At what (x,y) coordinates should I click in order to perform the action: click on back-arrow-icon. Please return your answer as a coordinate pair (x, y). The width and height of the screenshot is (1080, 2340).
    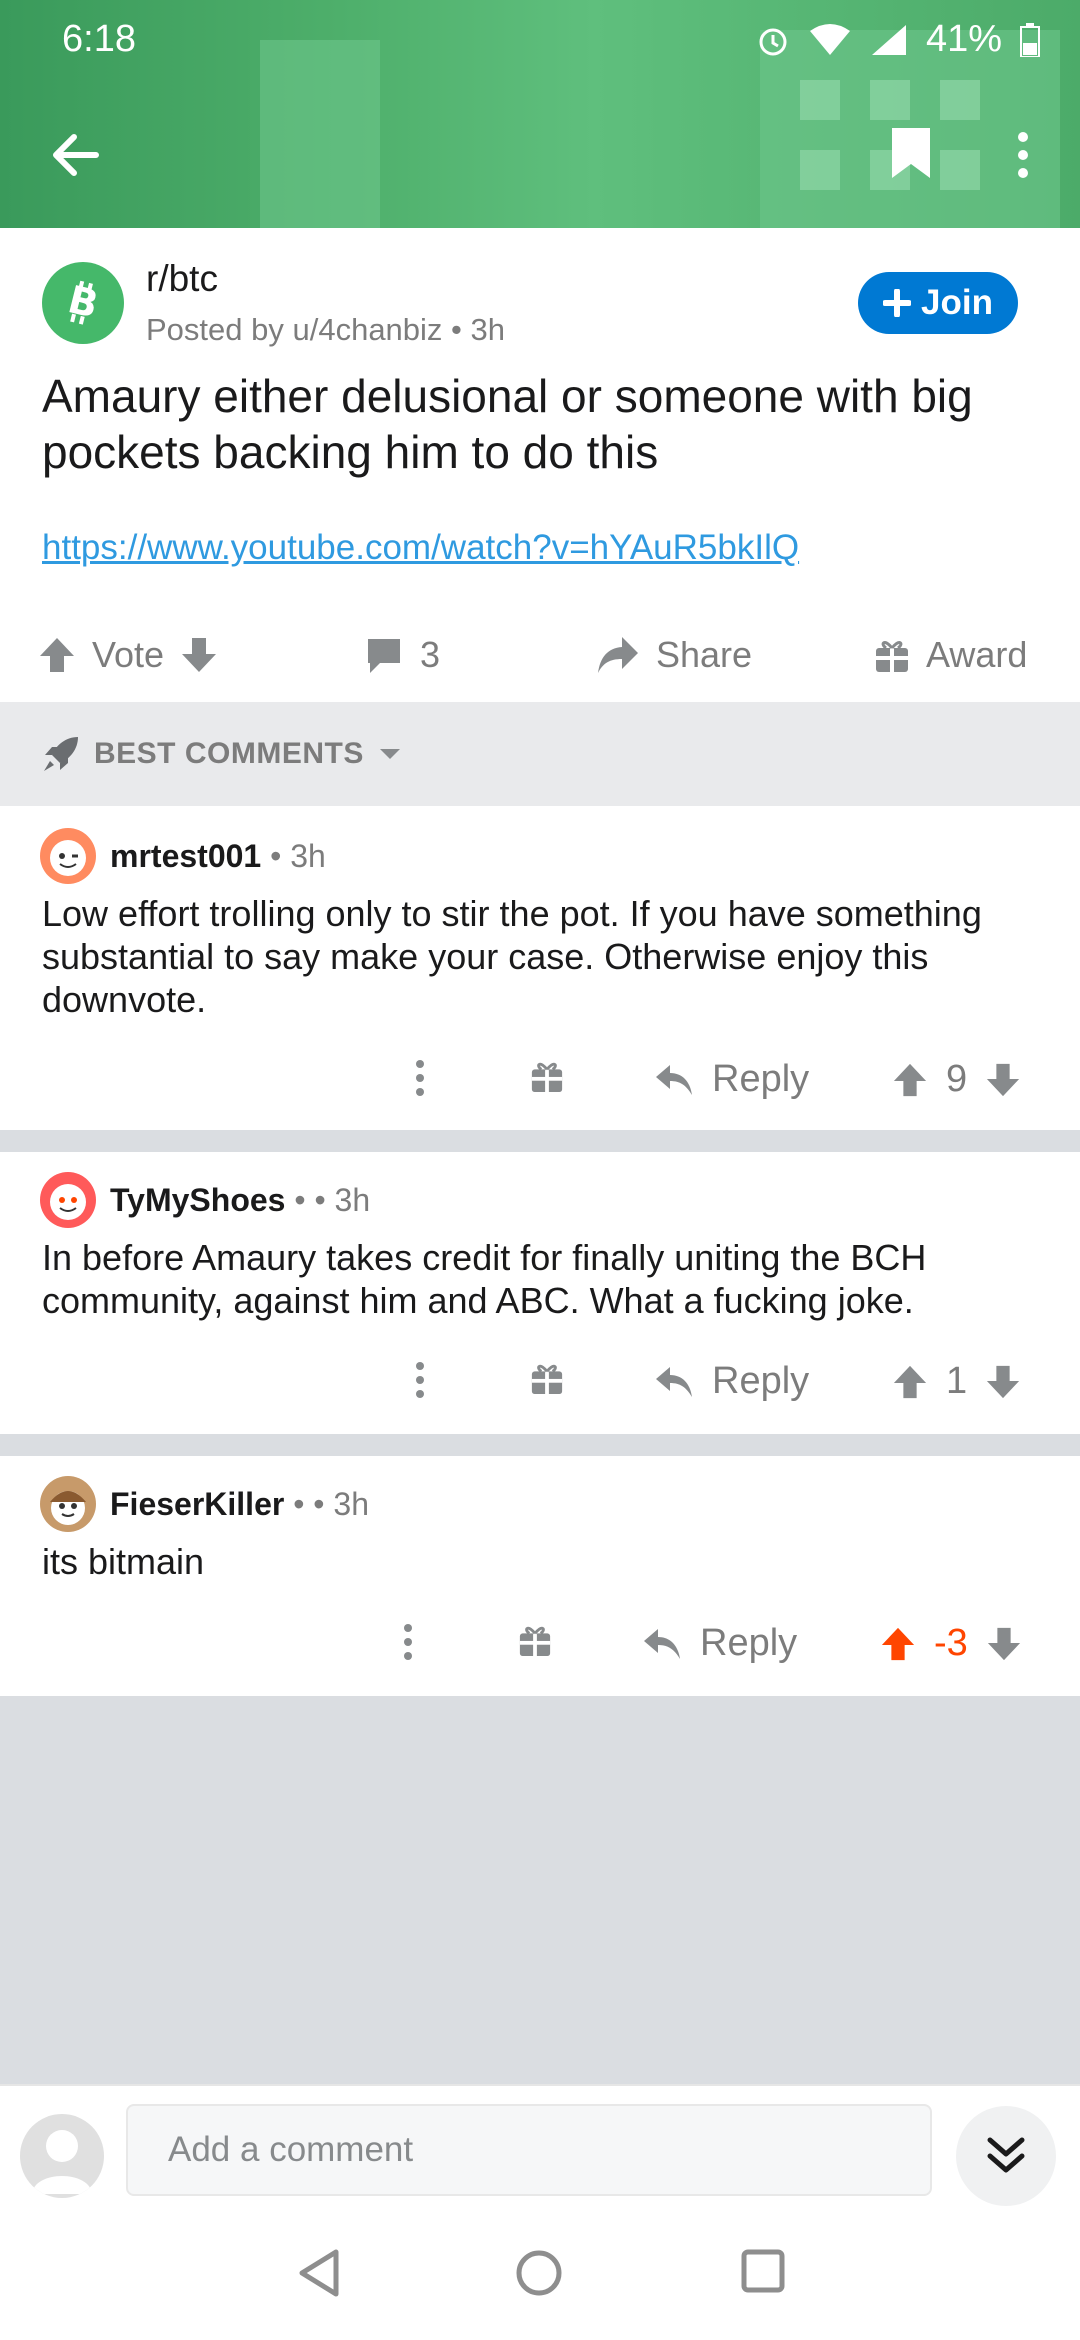
    Looking at the image, I should click on (76, 155).